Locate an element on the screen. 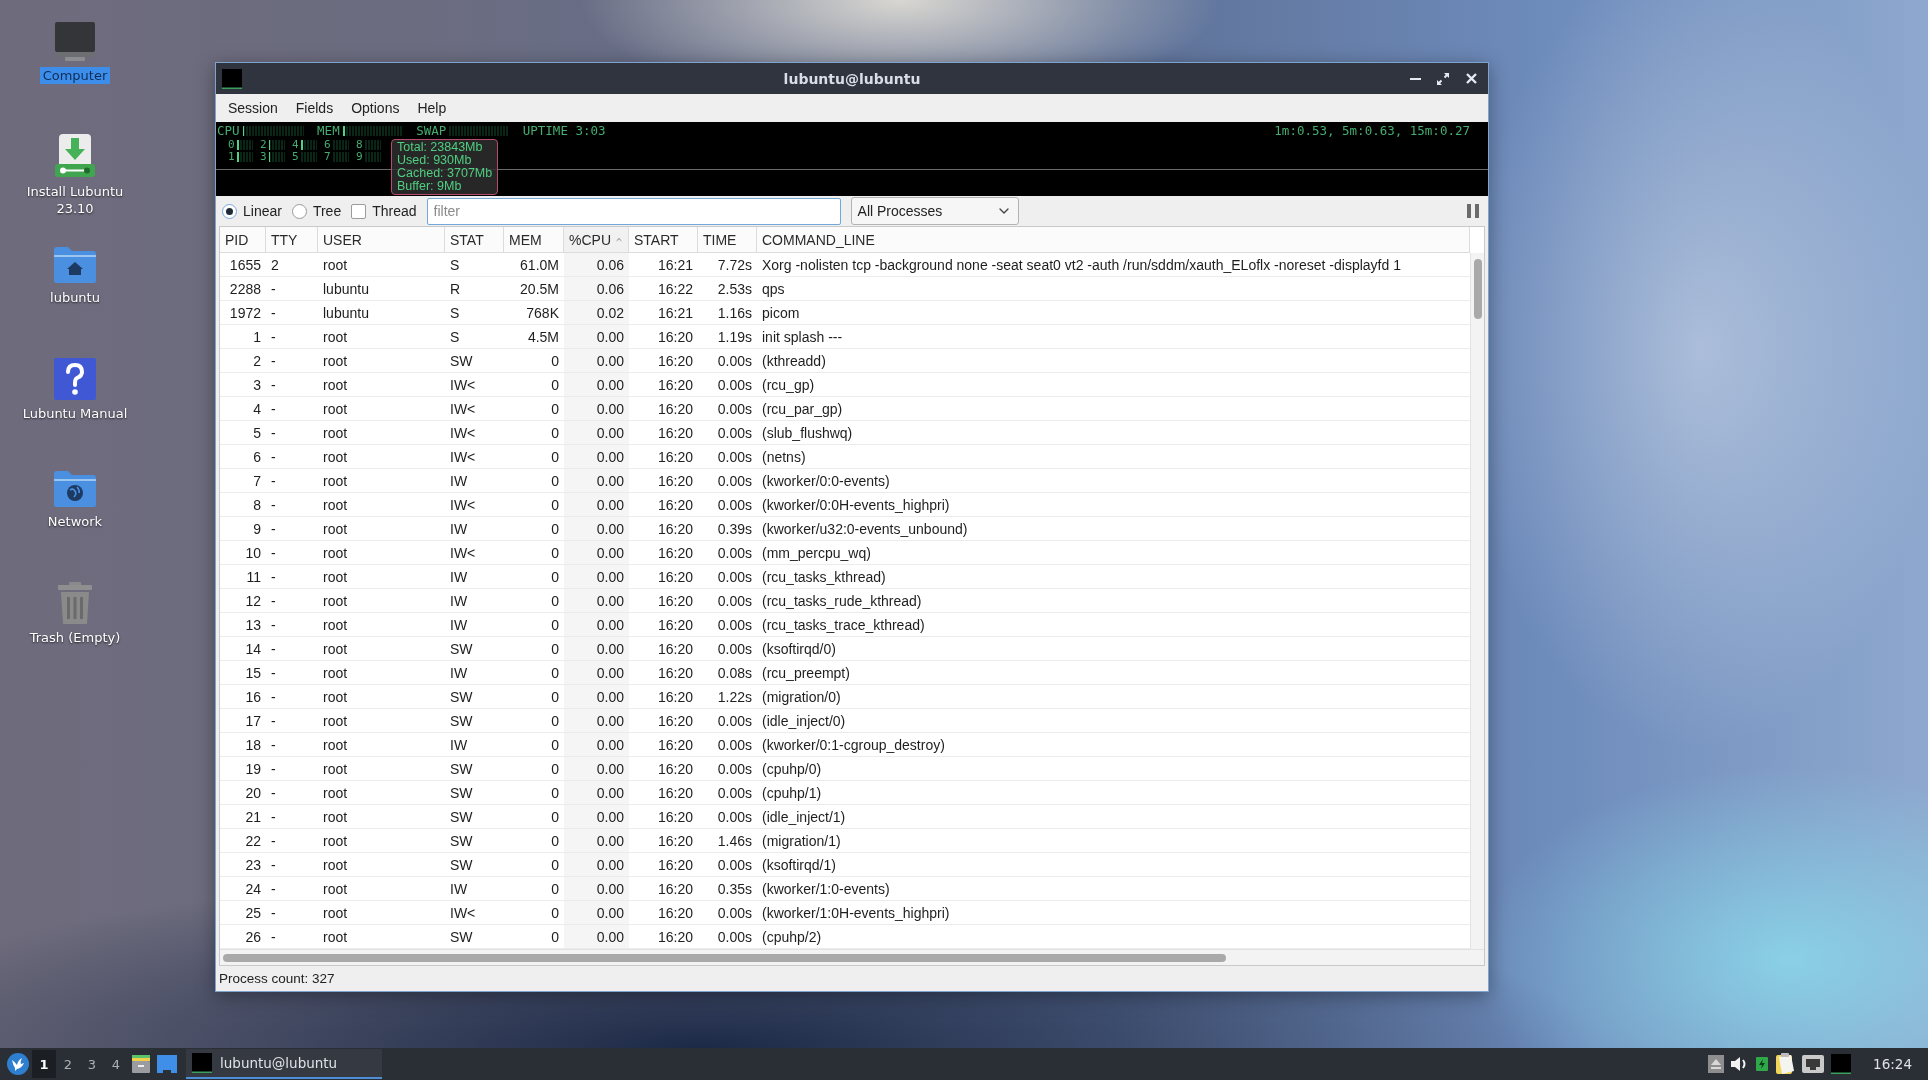 The image size is (1928, 1080). checkbox-indicator is located at coordinates (359, 211).